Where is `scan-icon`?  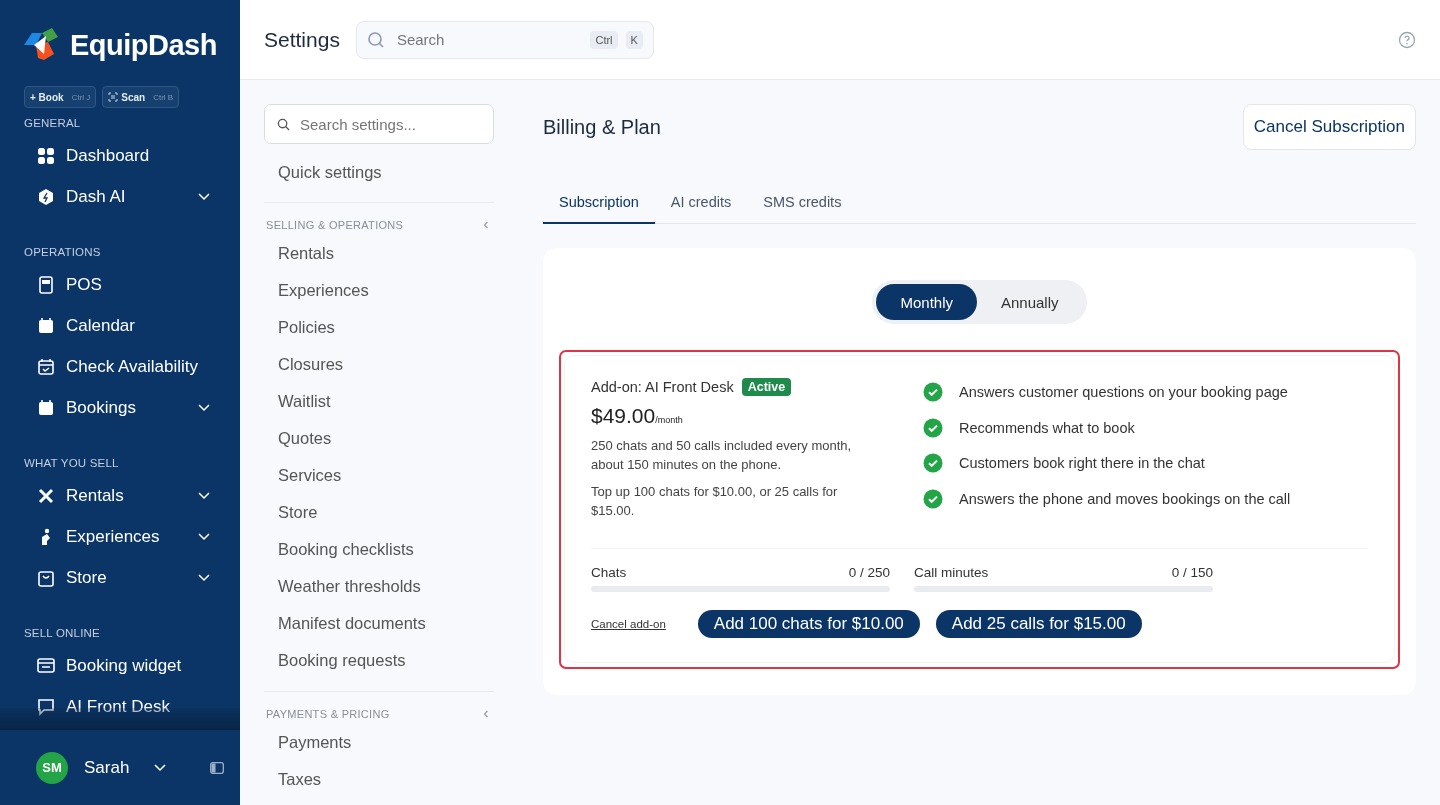 scan-icon is located at coordinates (113, 97).